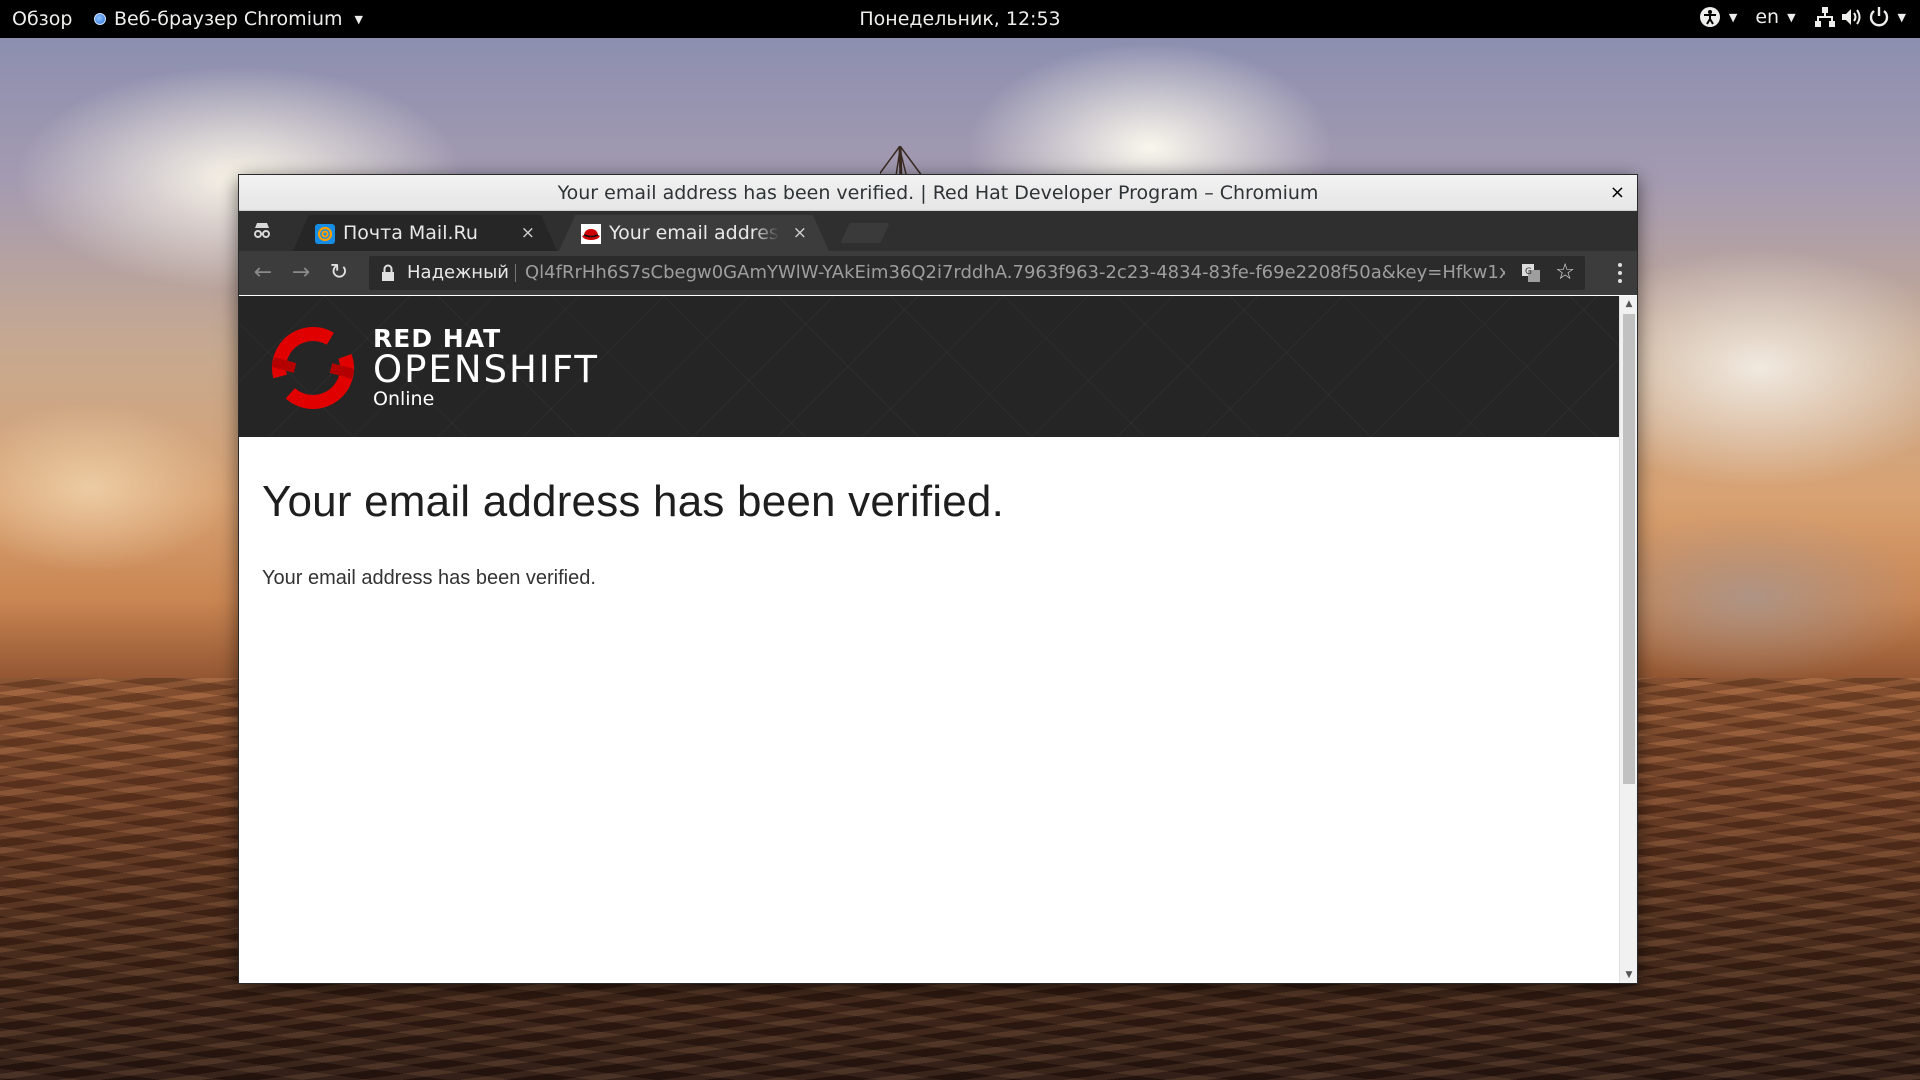 Image resolution: width=1920 pixels, height=1080 pixels. I want to click on browser-menu-button, so click(1620, 273).